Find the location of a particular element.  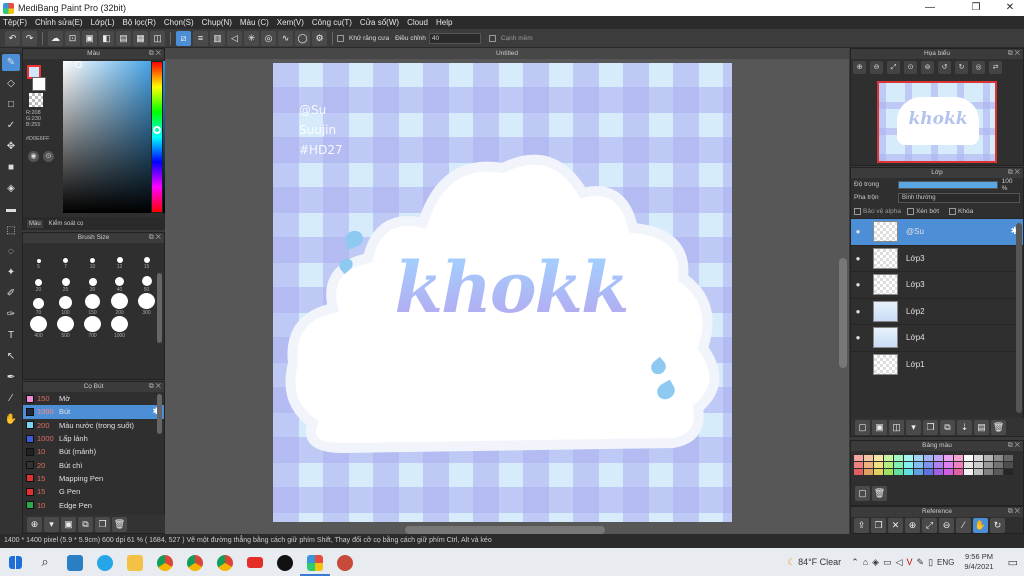

brush-size-option: 25 is located at coordinates (65, 281).